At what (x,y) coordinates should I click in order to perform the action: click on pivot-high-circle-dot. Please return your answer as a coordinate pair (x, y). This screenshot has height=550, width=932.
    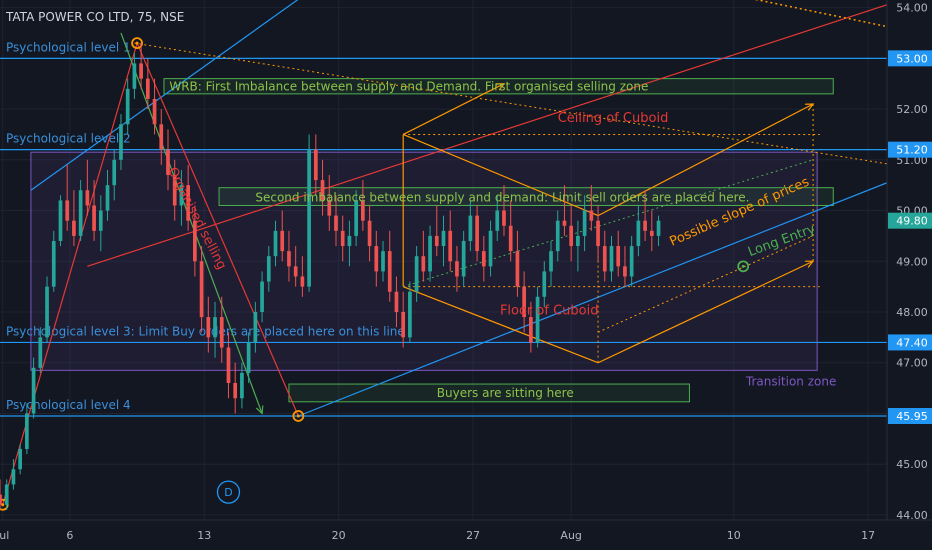
    Looking at the image, I should click on (137, 43).